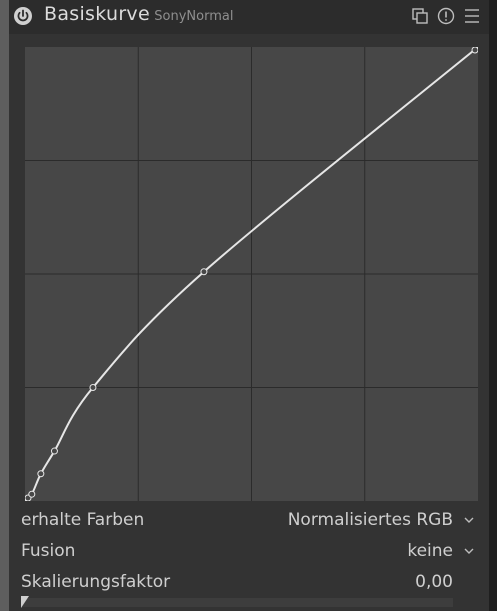 This screenshot has height=611, width=497. Describe the element at coordinates (446, 16) in the screenshot. I see `reset-icon` at that location.